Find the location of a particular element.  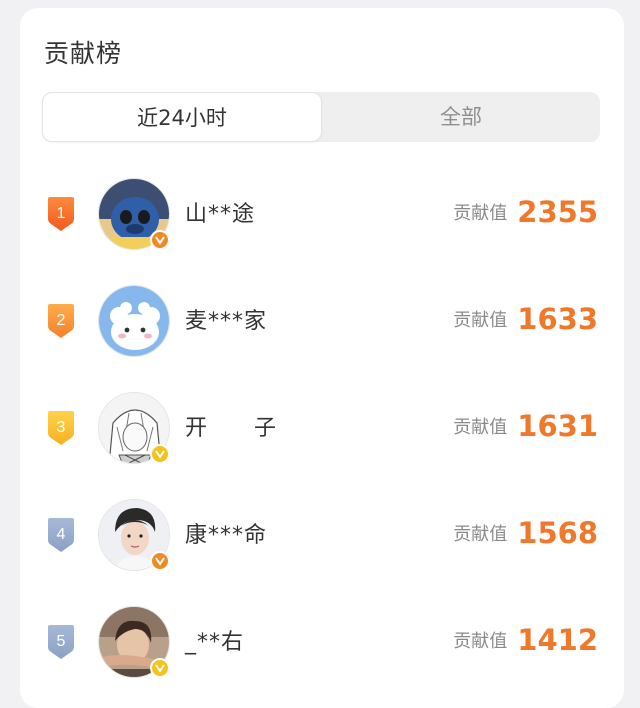

score: 贡献值 1568 is located at coordinates (525, 533).